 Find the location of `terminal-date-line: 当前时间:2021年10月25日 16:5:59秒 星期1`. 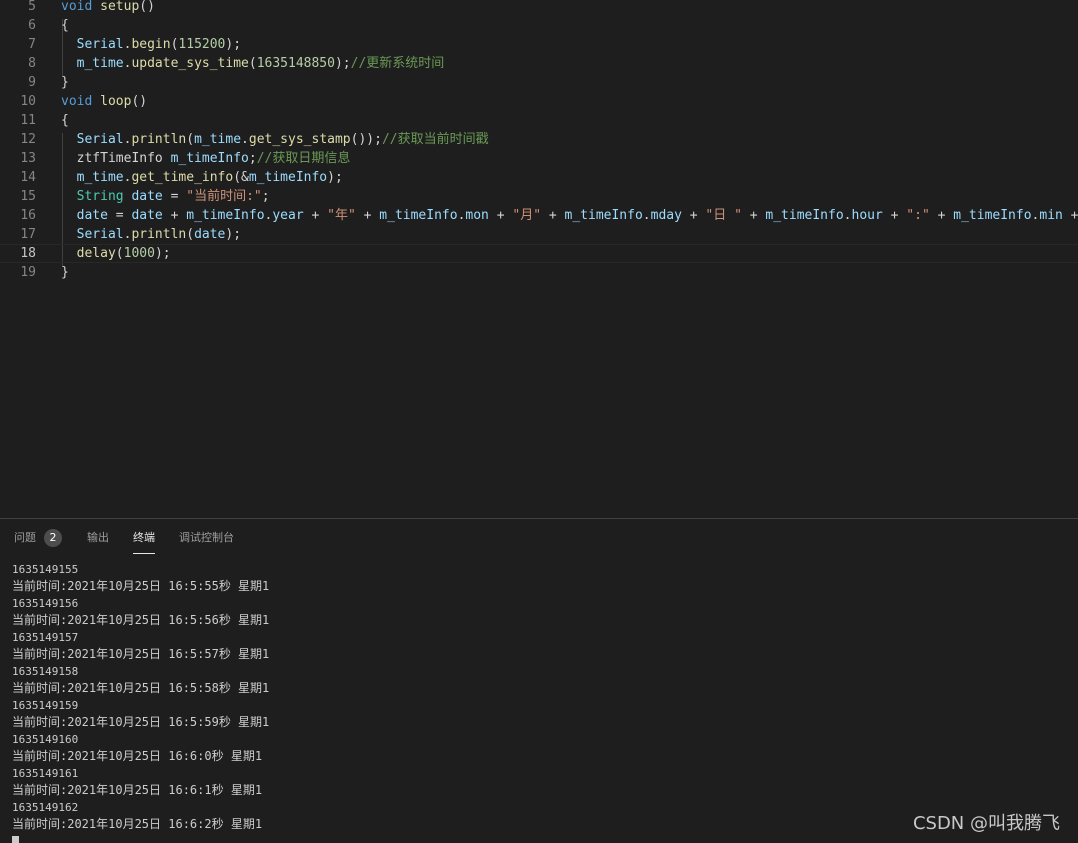

terminal-date-line: 当前时间:2021年10月25日 16:5:59秒 星期1 is located at coordinates (141, 722).